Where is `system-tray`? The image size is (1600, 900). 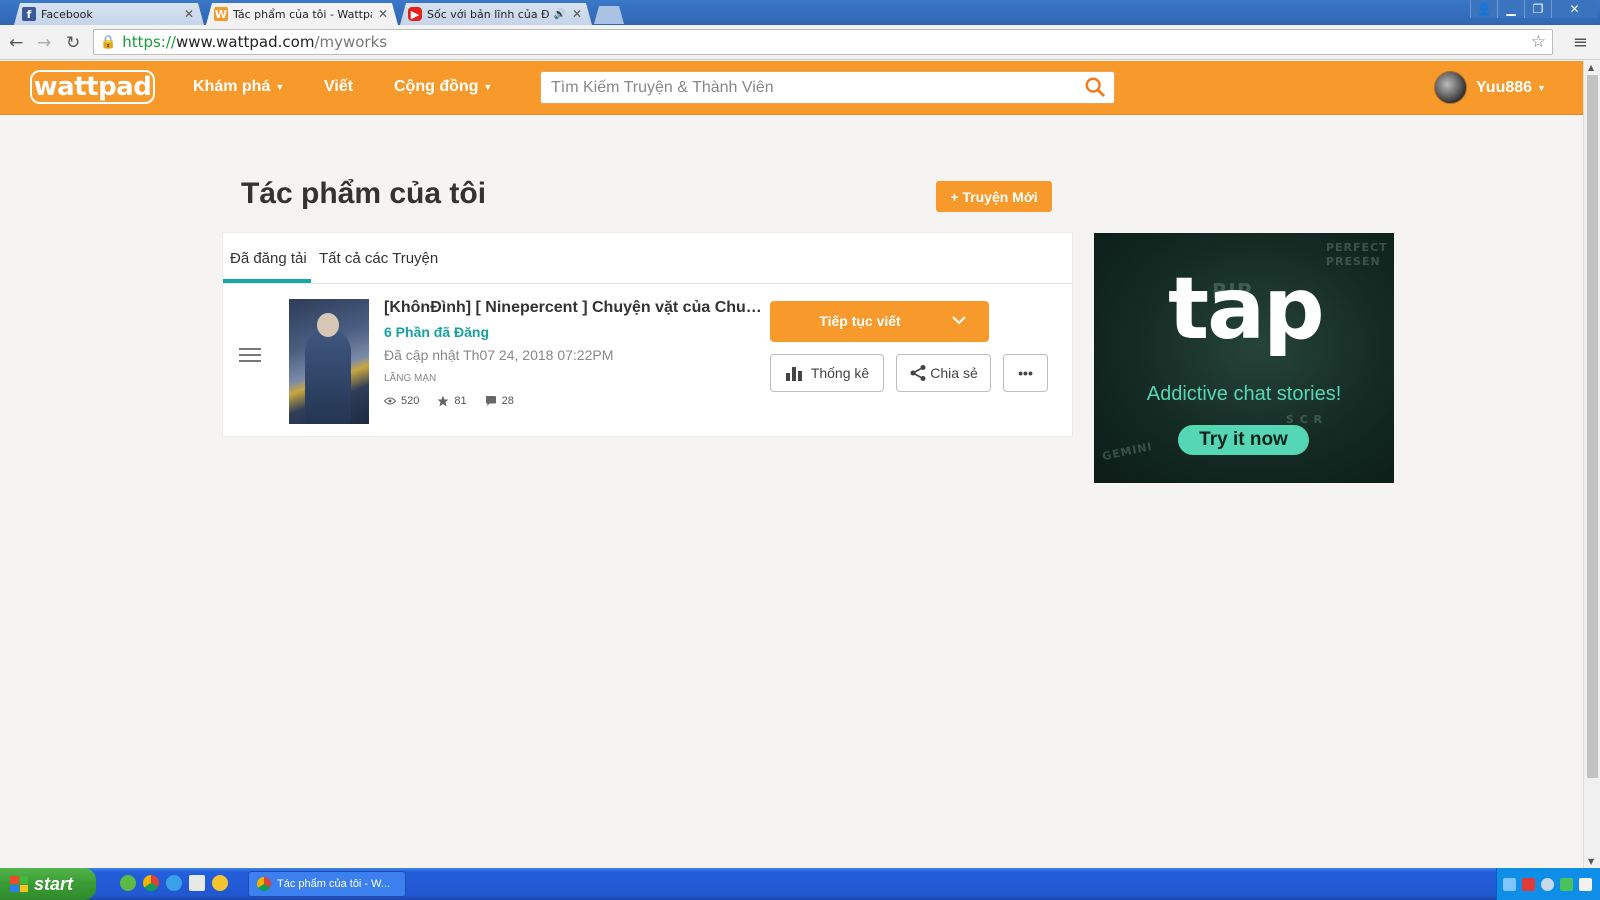 system-tray is located at coordinates (1548, 884).